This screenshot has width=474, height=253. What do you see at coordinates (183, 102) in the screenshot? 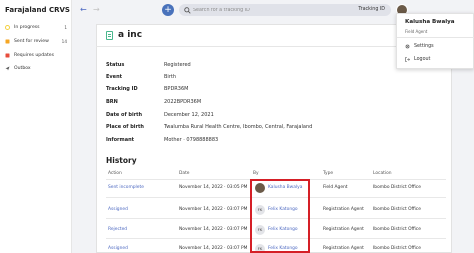
I see `field-value: 2022BPDR36M` at bounding box center [183, 102].